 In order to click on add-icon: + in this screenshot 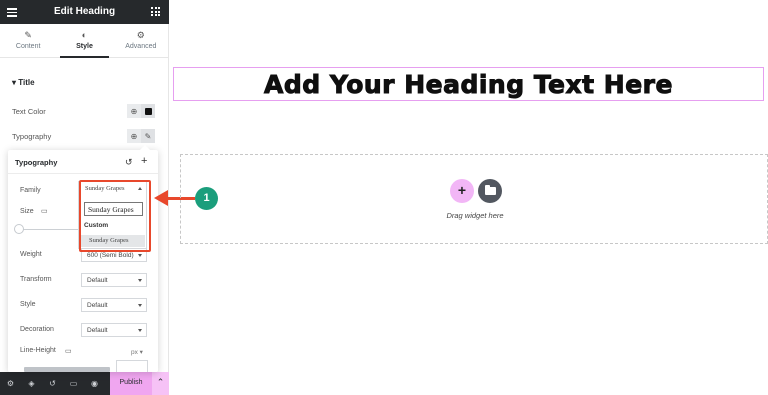, I will do `click(144, 161)`.